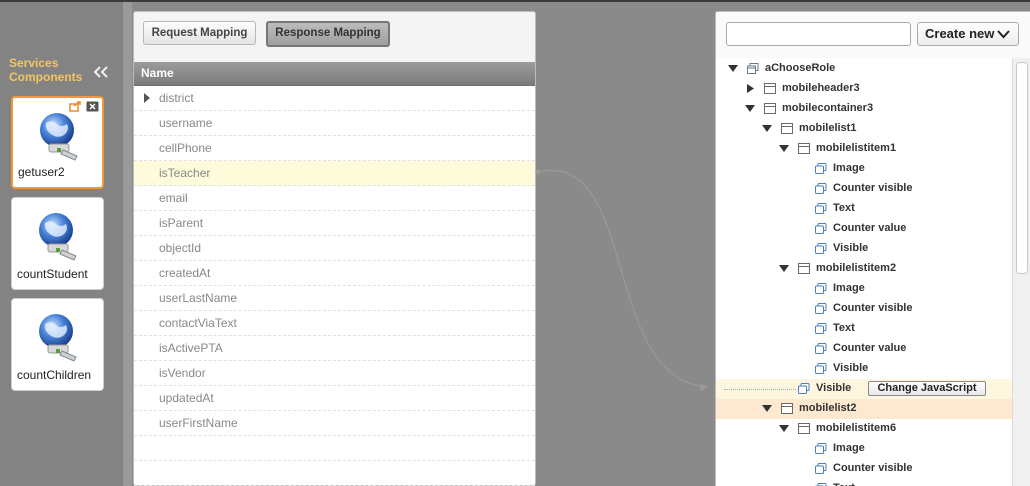  I want to click on tree-node-label: Visible, so click(851, 368).